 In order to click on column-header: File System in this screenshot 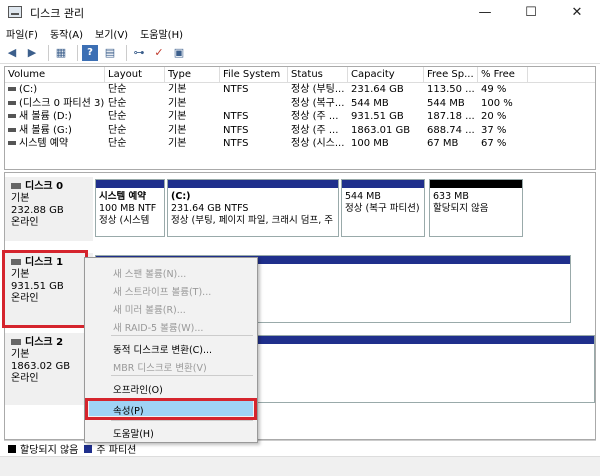, I will do `click(254, 74)`.